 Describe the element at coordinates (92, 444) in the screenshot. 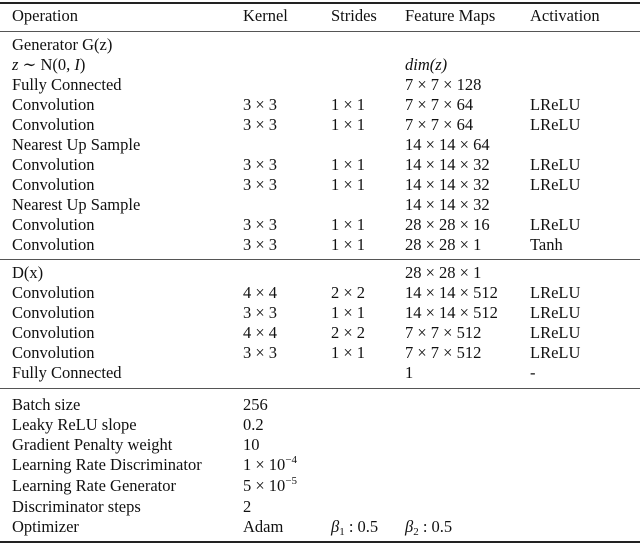

I see `param-name: Gradient Penalty weight` at that location.